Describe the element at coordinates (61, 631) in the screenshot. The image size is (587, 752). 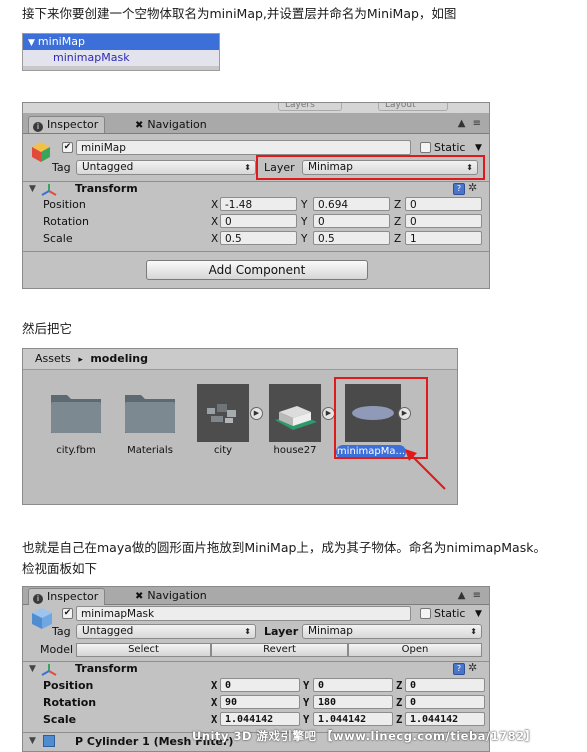
I see `tag-label: Tag` at that location.